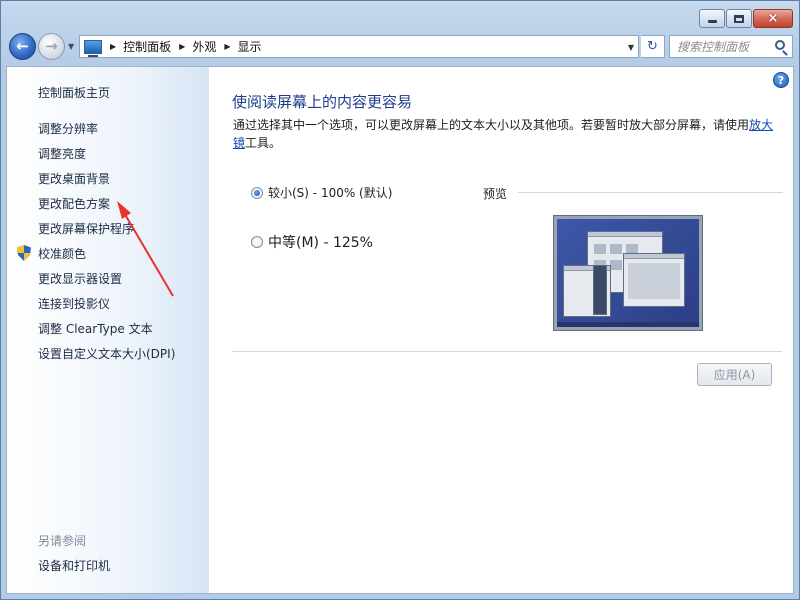  I want to click on preview-window-front, so click(654, 280).